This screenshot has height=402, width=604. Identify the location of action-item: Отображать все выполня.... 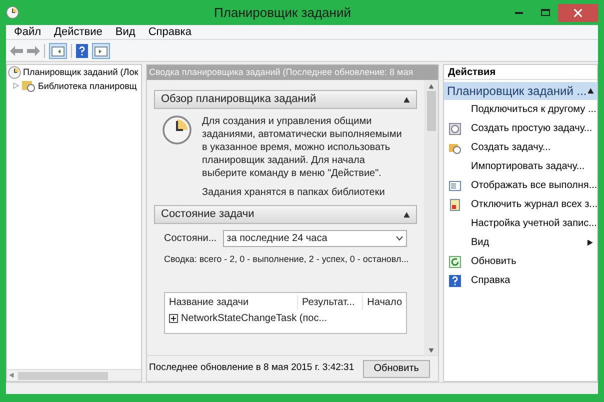
(520, 185).